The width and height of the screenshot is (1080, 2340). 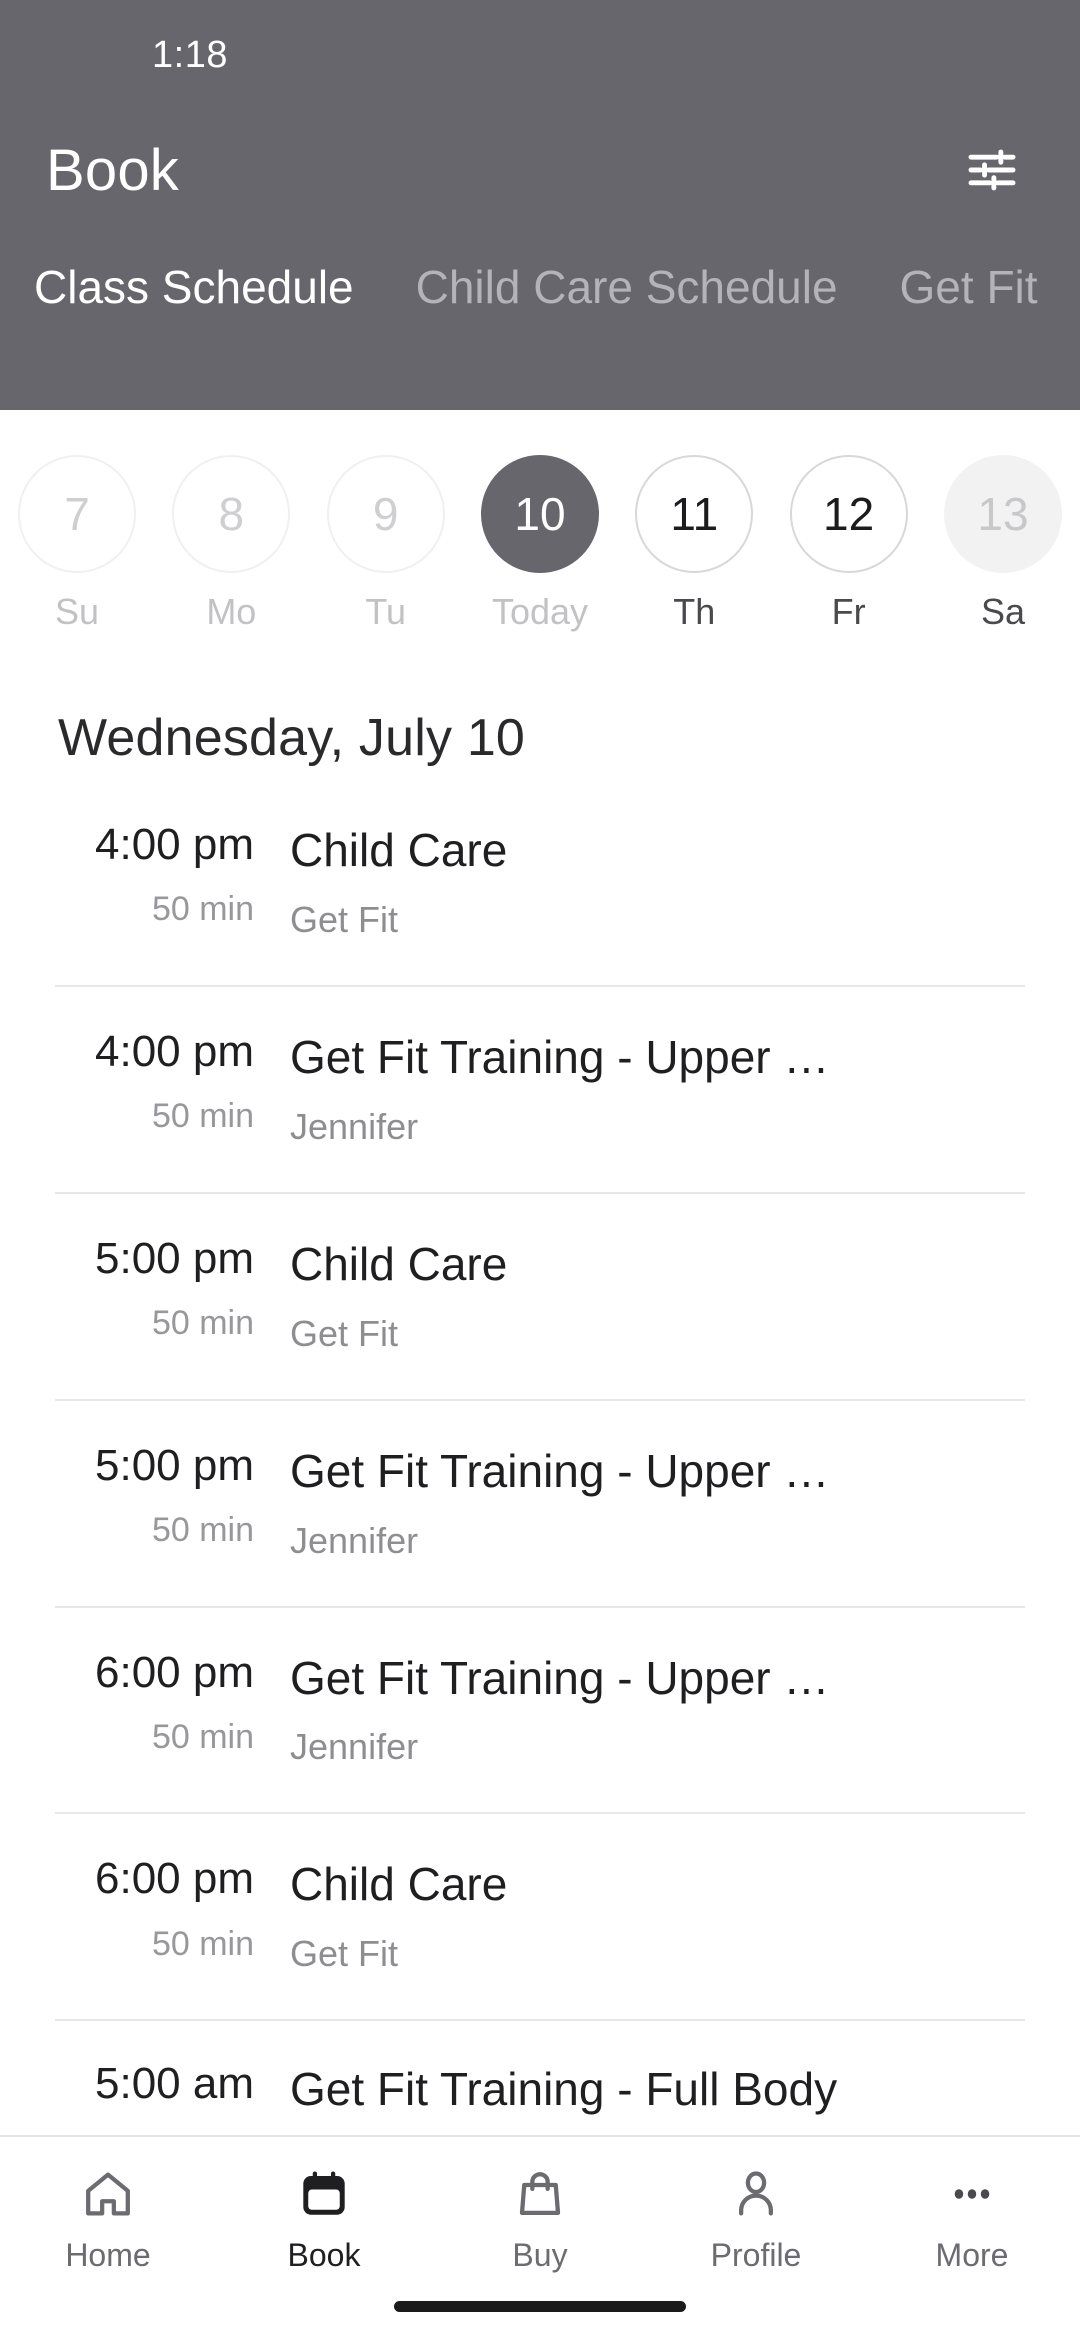 I want to click on nav-item-home: Home, so click(x=108, y=2218).